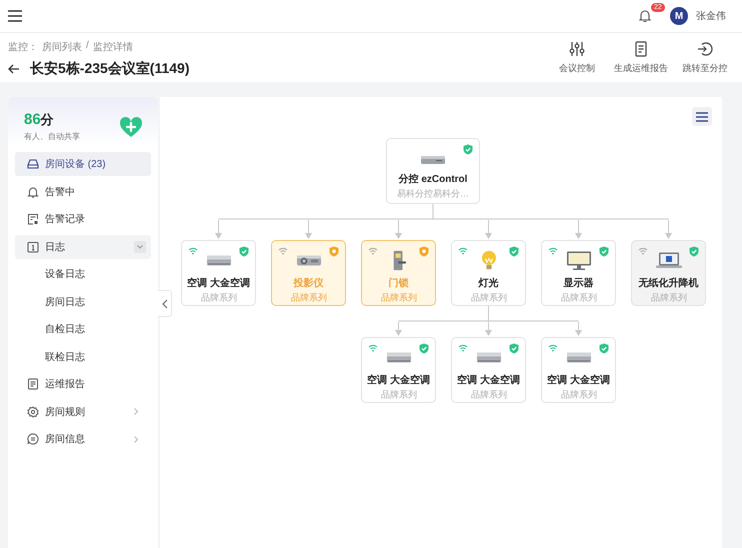 The height and width of the screenshot is (548, 742). Describe the element at coordinates (579, 260) in the screenshot. I see `monitor-icon` at that location.